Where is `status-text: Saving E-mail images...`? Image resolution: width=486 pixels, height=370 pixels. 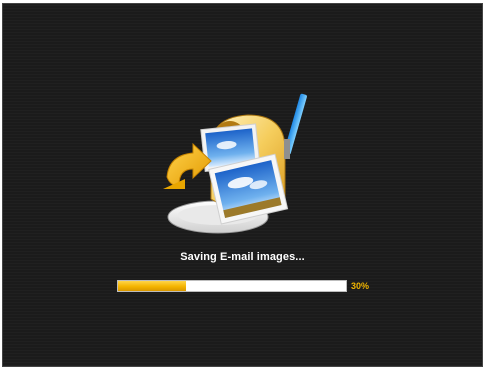 status-text: Saving E-mail images... is located at coordinates (242, 257).